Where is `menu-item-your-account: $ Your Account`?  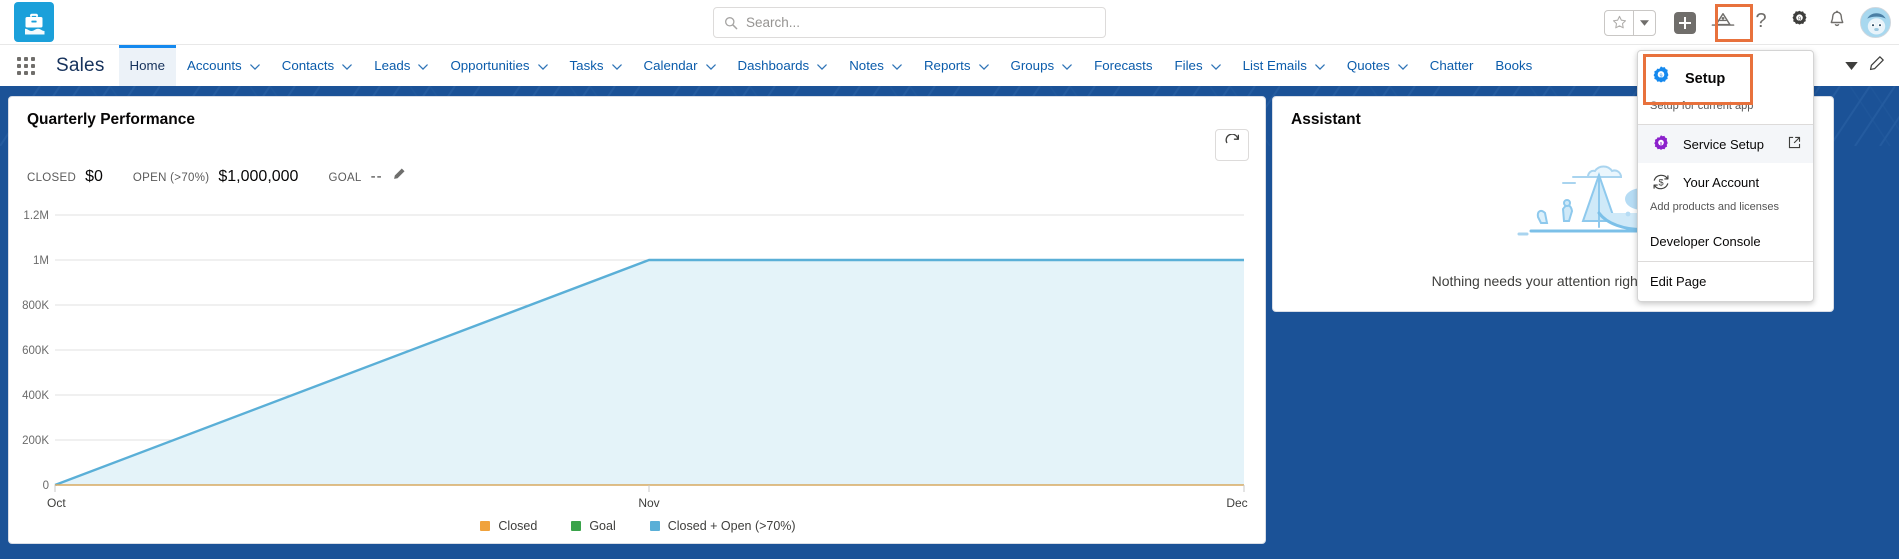 menu-item-your-account: $ Your Account is located at coordinates (1725, 182).